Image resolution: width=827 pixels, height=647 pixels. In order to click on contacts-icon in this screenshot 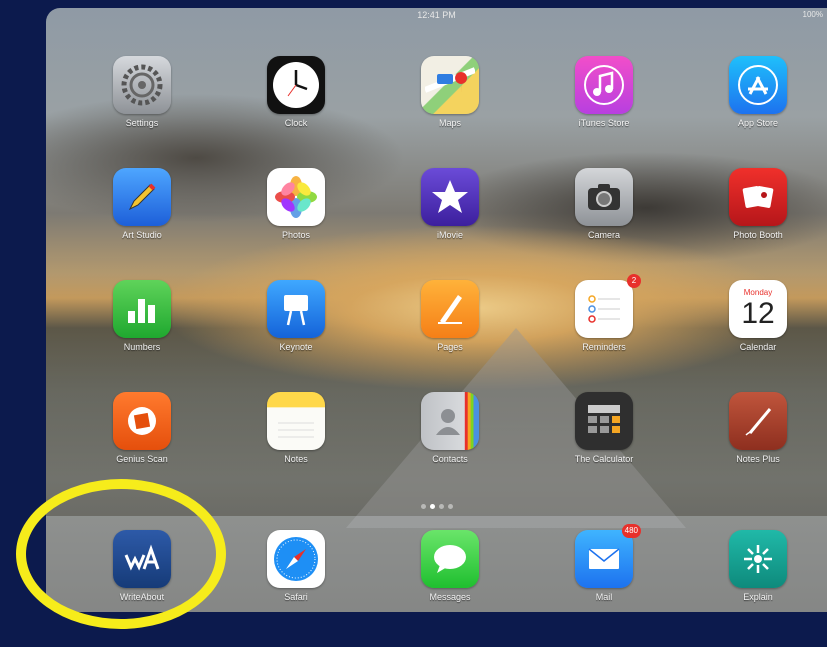, I will do `click(450, 421)`.